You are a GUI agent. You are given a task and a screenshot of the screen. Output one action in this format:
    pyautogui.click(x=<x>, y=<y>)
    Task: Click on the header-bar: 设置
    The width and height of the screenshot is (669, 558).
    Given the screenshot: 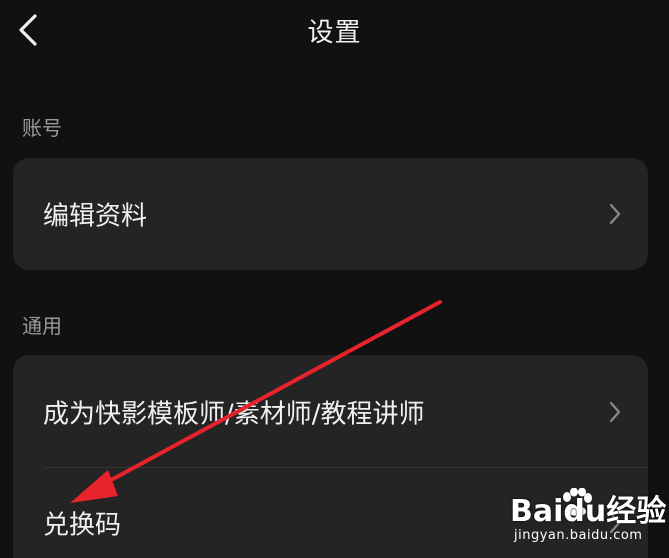 What is the action you would take?
    pyautogui.click(x=334, y=31)
    